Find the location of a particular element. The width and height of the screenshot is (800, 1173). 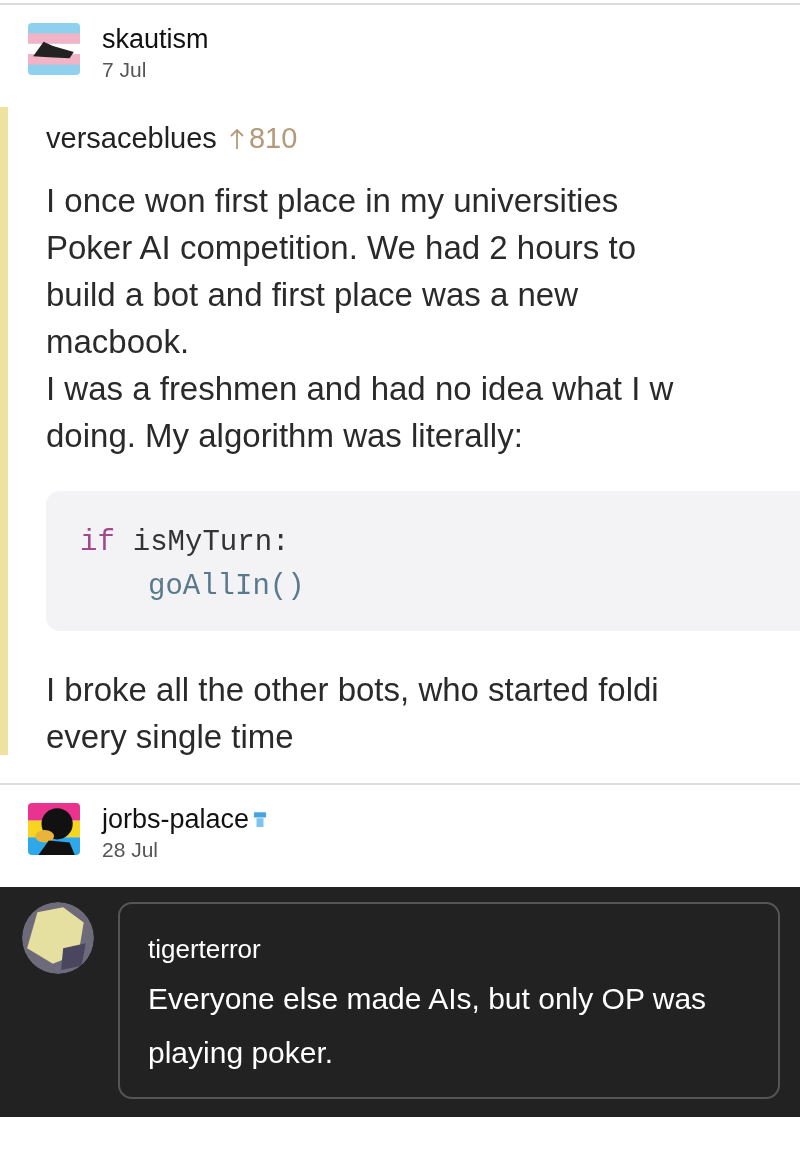

comment-username: tigerterror is located at coordinates (463, 949).